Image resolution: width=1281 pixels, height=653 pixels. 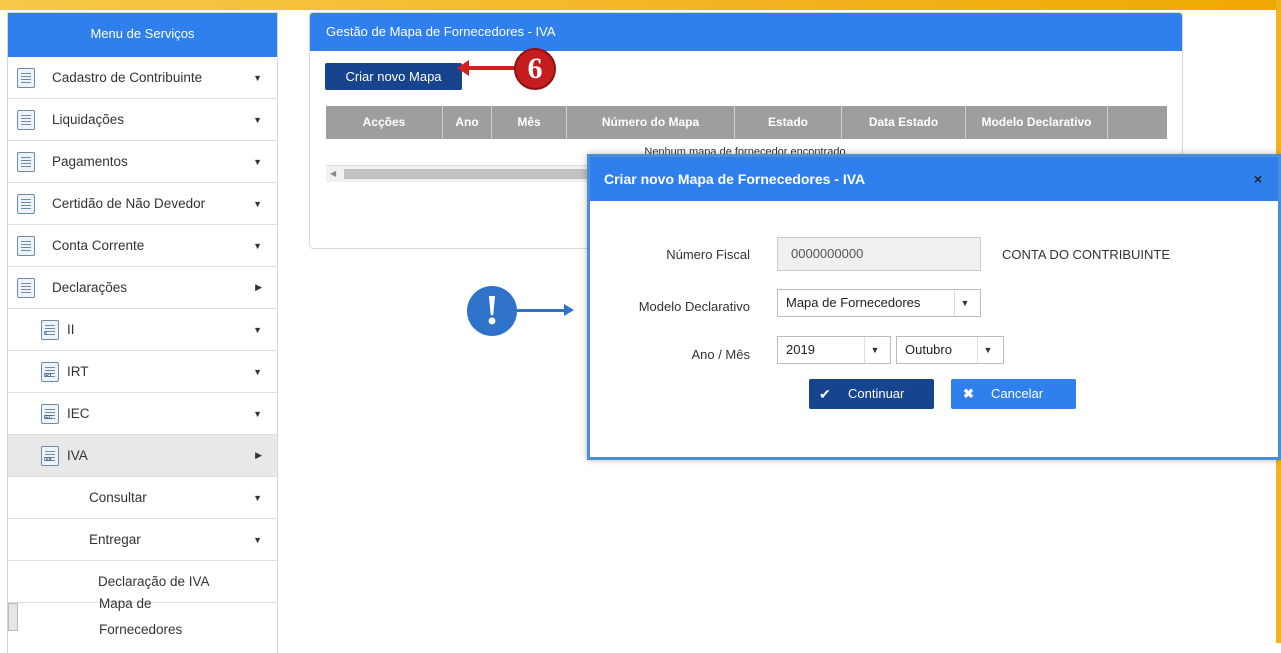 What do you see at coordinates (50, 413) in the screenshot?
I see `tax-document-icon: IEC` at bounding box center [50, 413].